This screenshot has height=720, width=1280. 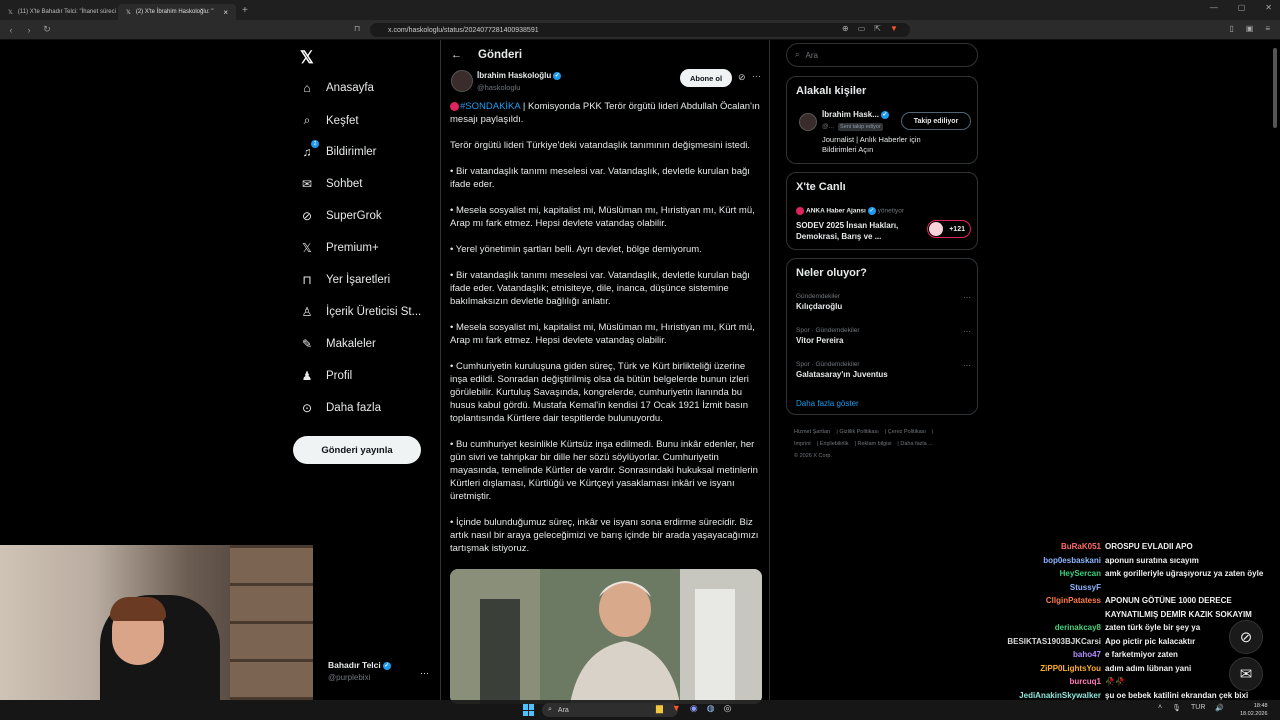 What do you see at coordinates (860, 127) in the screenshot?
I see `follows-you-badge: Seni takip ediyor` at bounding box center [860, 127].